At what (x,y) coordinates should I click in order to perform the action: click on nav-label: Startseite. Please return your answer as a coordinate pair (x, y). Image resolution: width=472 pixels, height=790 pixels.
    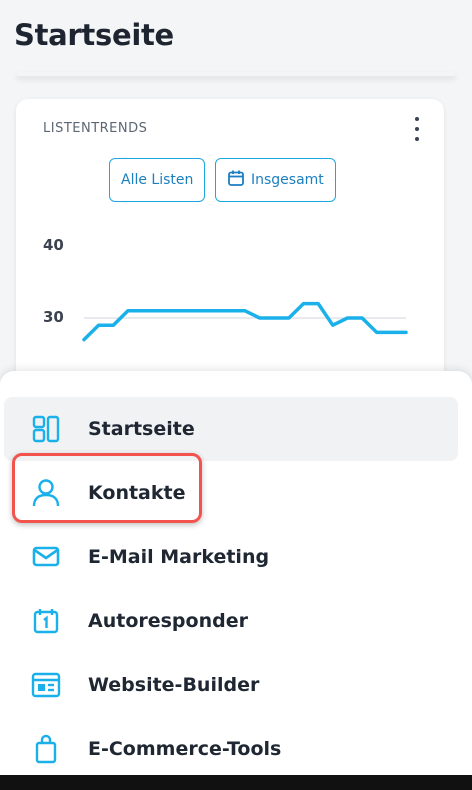
    Looking at the image, I should click on (141, 429).